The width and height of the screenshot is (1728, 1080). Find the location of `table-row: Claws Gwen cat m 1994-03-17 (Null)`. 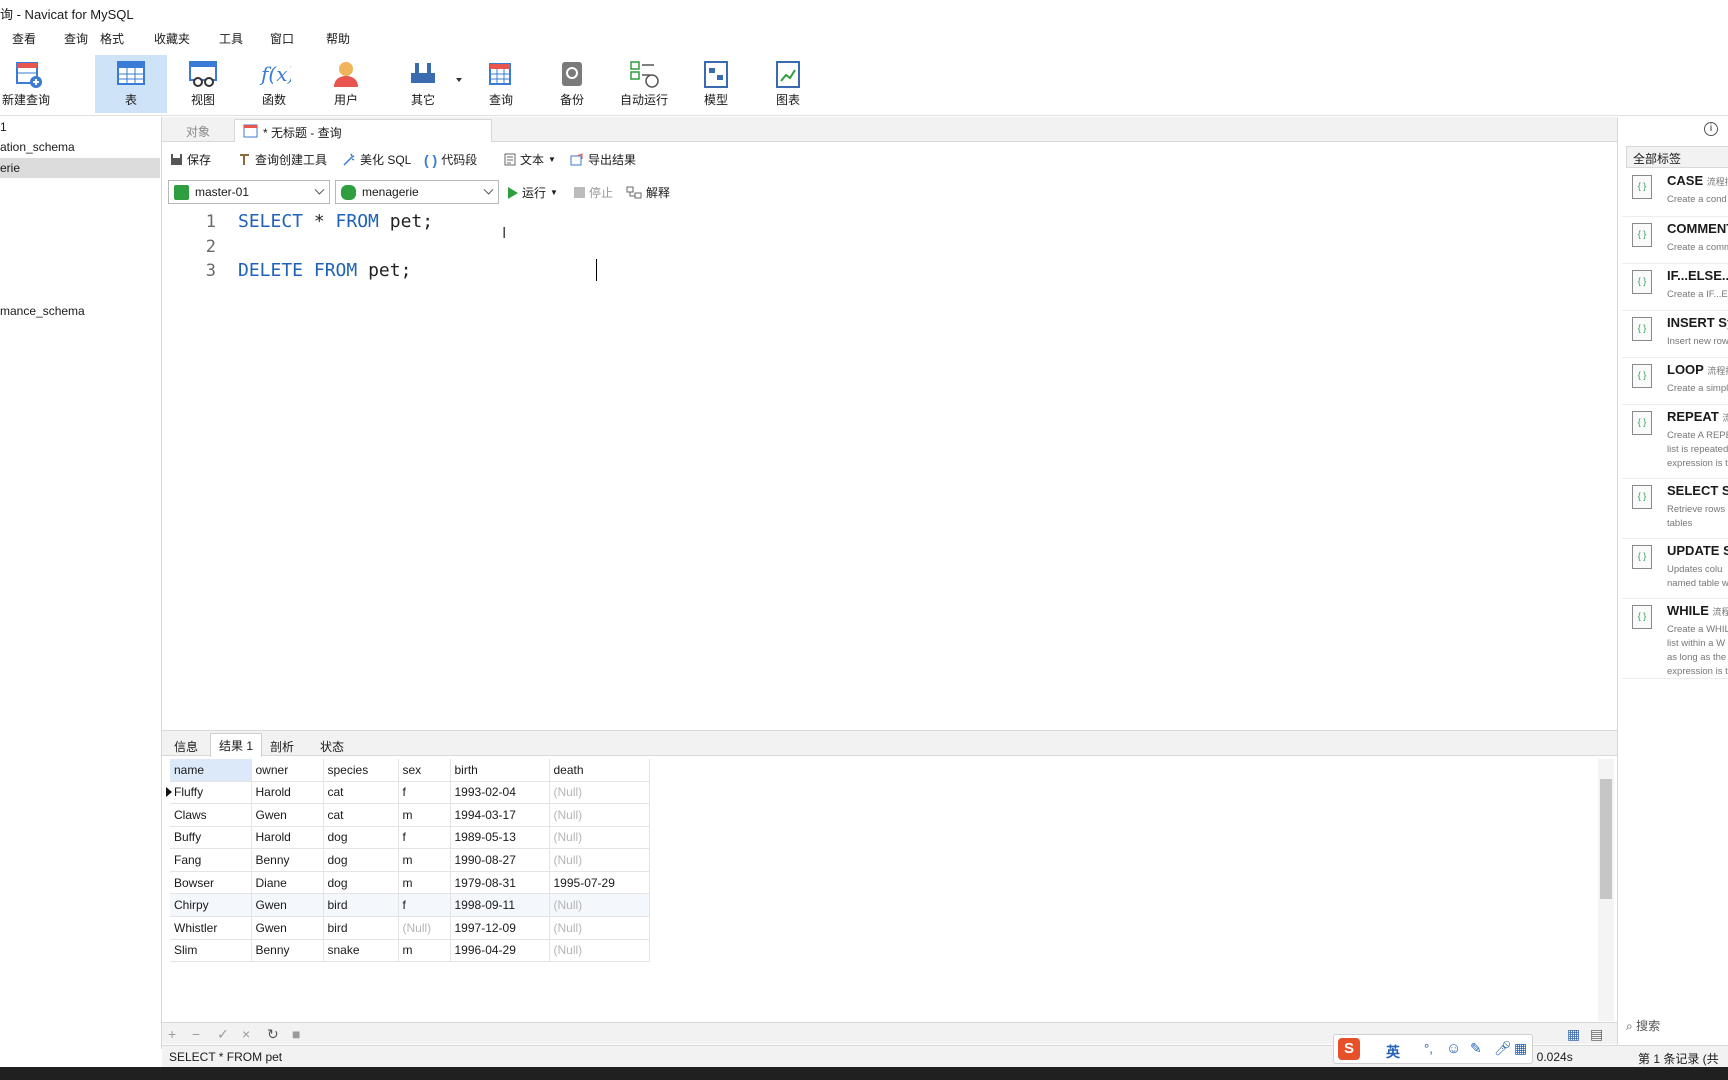

table-row: Claws Gwen cat m 1994-03-17 (Null) is located at coordinates (410, 815).